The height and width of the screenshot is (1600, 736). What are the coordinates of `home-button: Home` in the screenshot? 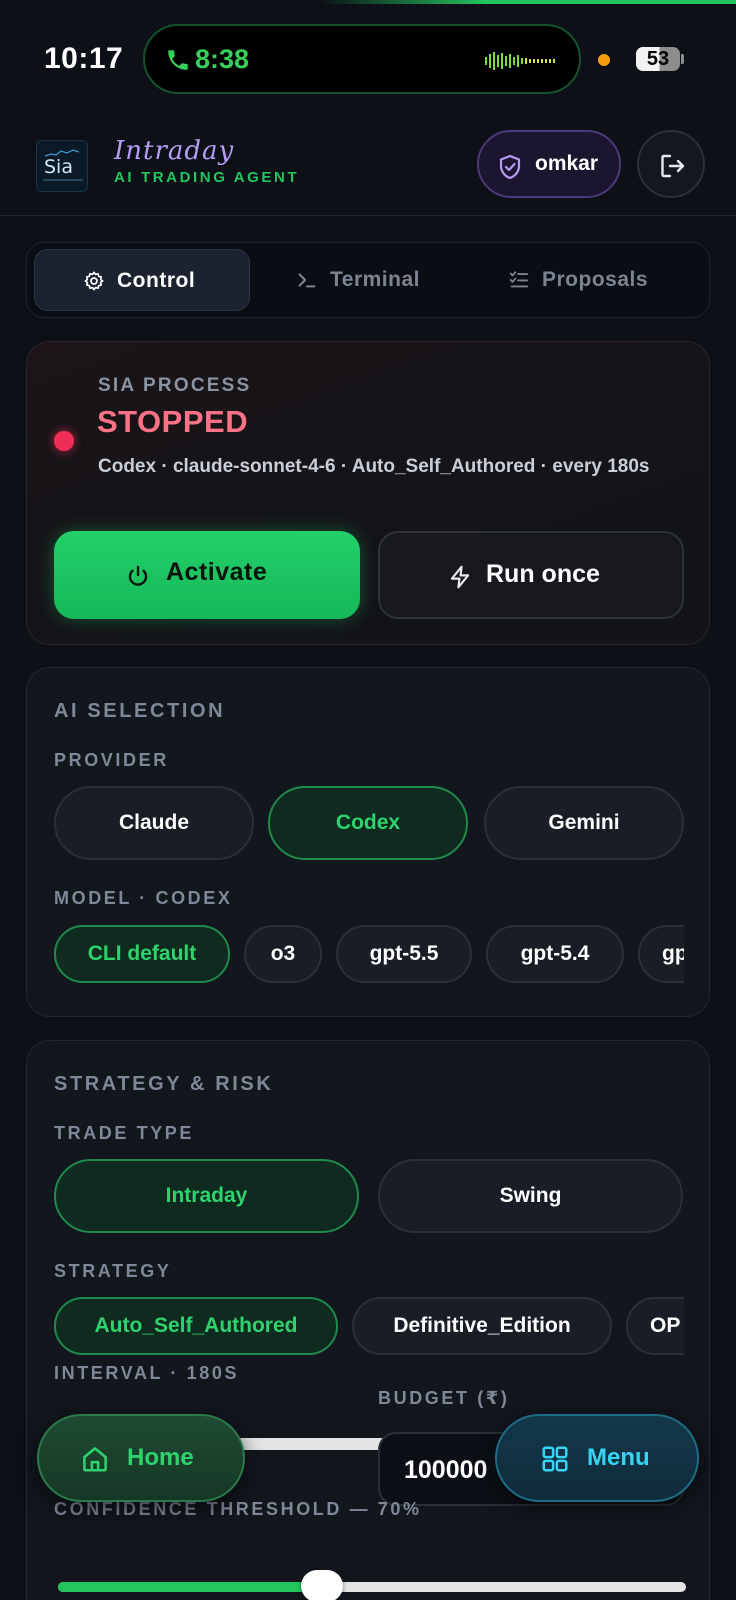 It's located at (141, 1458).